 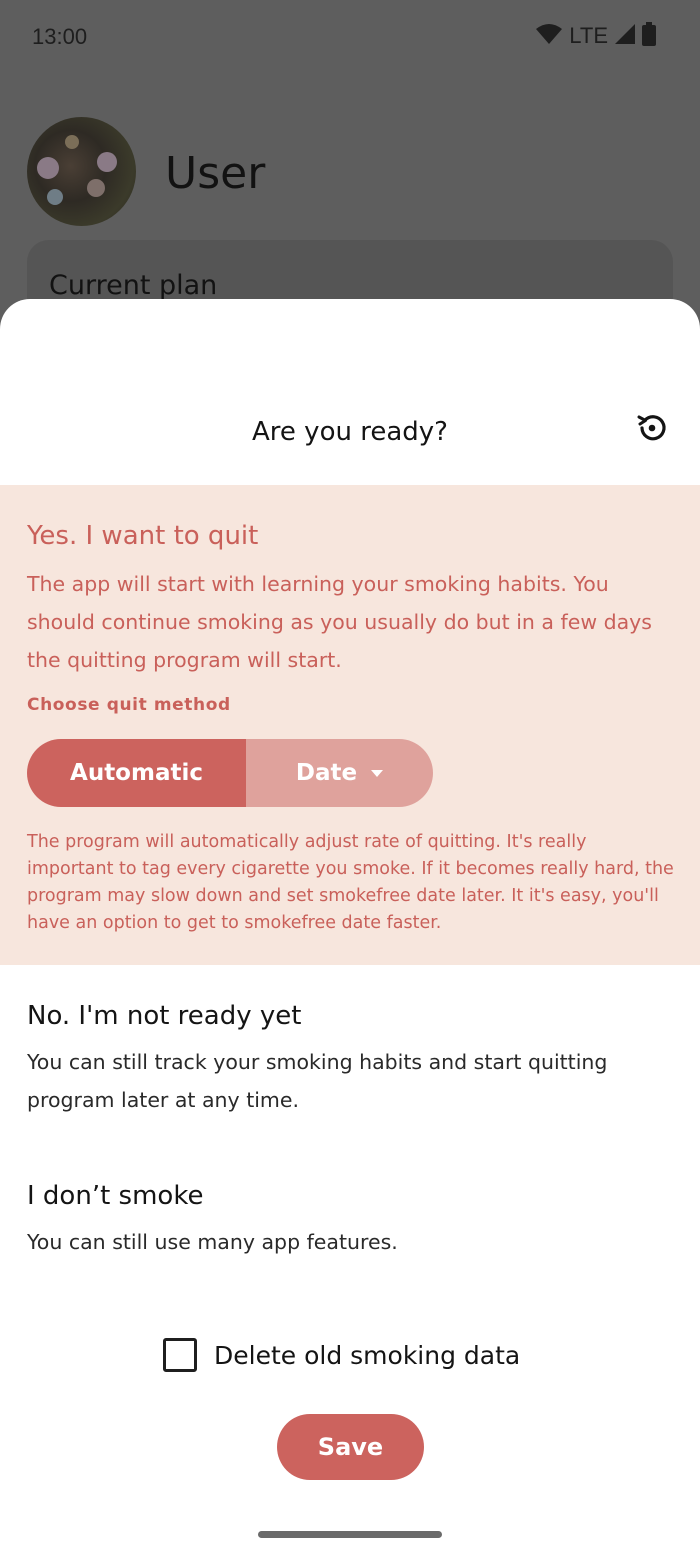 What do you see at coordinates (60, 36) in the screenshot?
I see `status-time: 13:00` at bounding box center [60, 36].